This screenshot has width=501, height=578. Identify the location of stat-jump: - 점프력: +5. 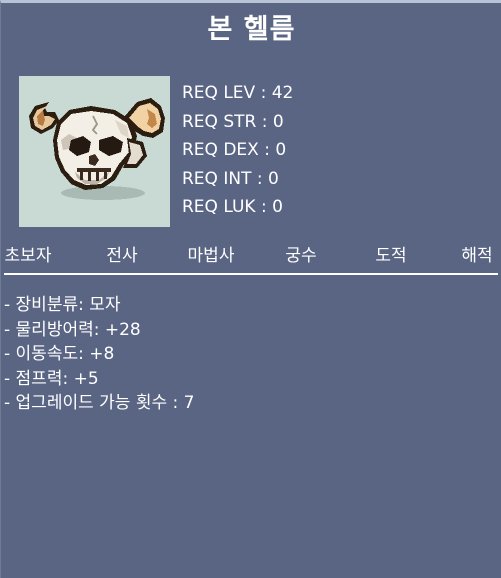
(51, 378).